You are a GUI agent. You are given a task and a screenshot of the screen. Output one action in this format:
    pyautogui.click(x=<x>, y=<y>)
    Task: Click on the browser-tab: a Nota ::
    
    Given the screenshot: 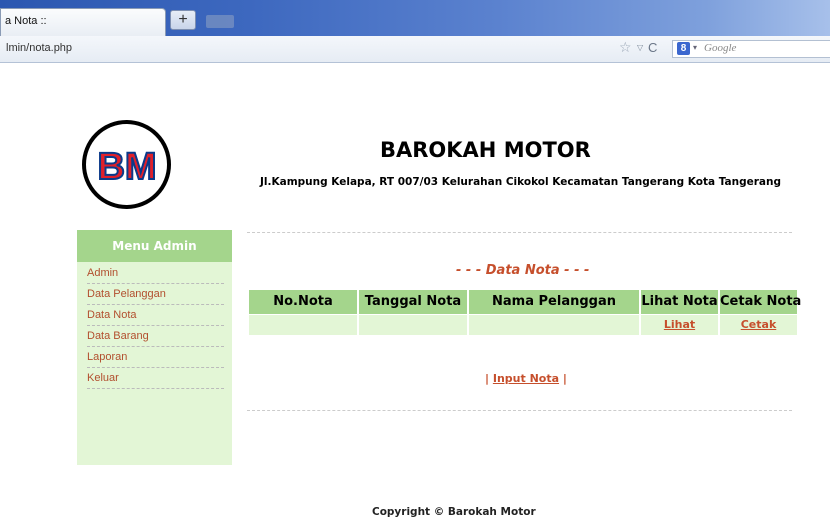 What is the action you would take?
    pyautogui.click(x=83, y=22)
    